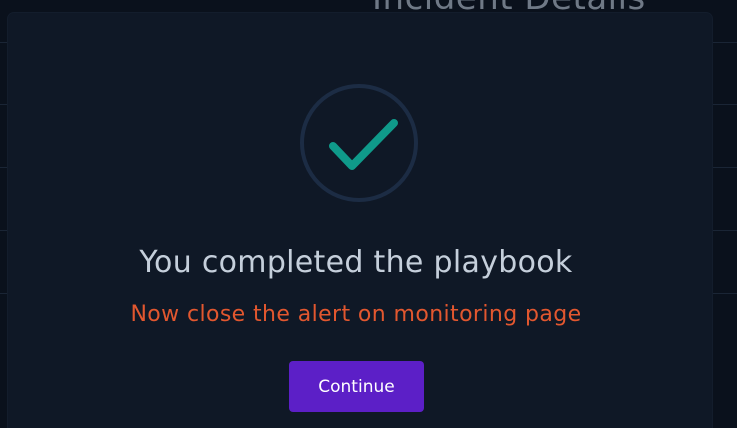 This screenshot has height=428, width=737. What do you see at coordinates (363, 144) in the screenshot?
I see `check-icon` at bounding box center [363, 144].